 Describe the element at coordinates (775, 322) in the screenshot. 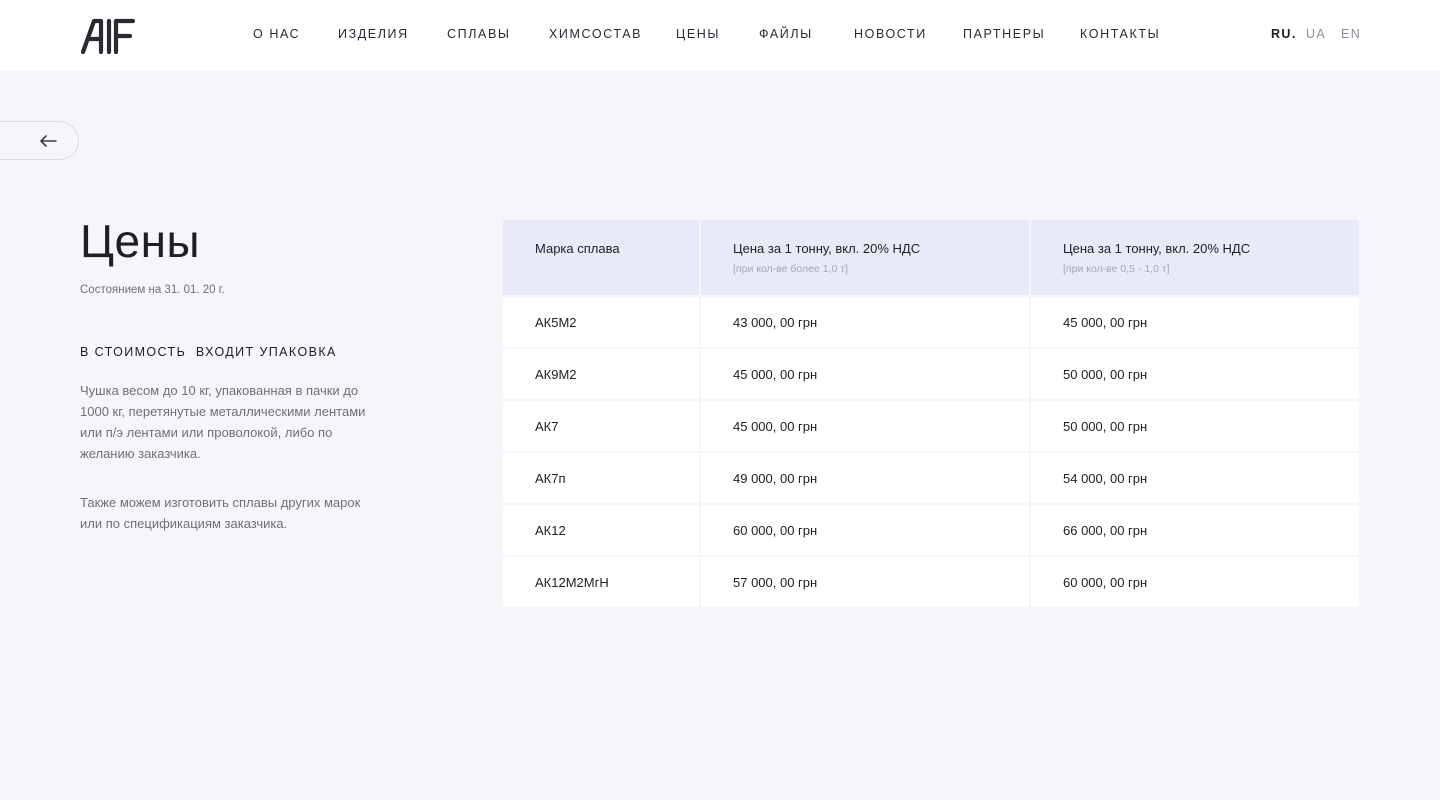

I see `price-over-1t: 43 000, 00 грн` at that location.